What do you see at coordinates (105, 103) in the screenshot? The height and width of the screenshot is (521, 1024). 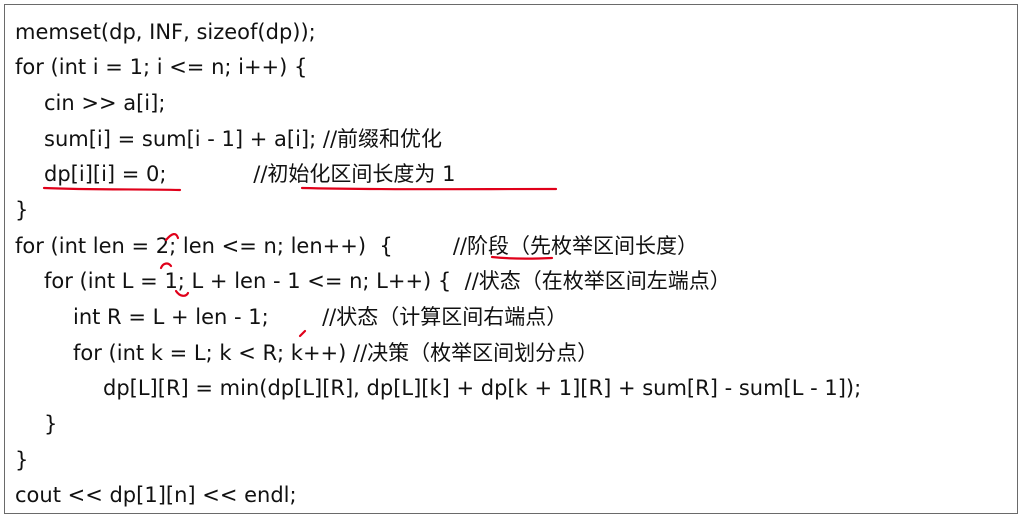 I see `code-line-cin: cin >> a[i];` at bounding box center [105, 103].